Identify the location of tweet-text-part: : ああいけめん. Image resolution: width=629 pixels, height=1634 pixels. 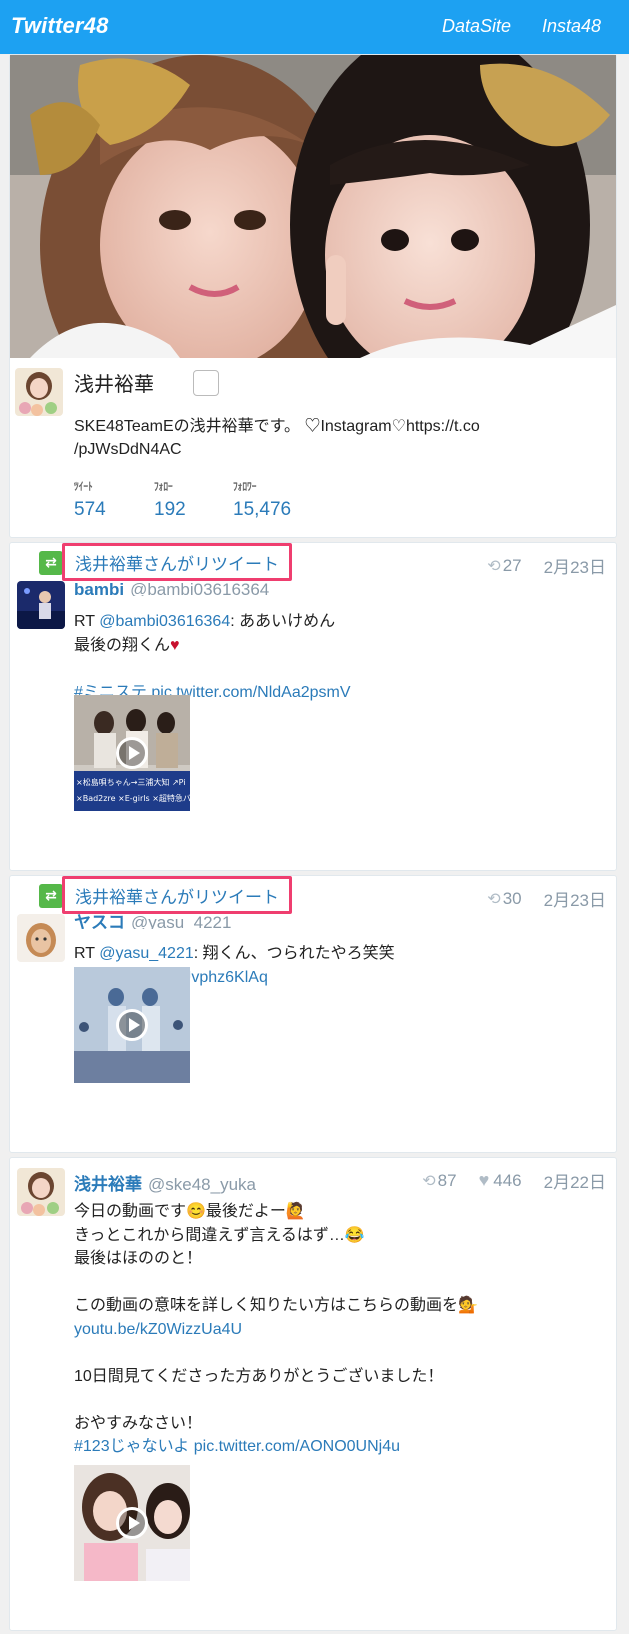
(283, 621).